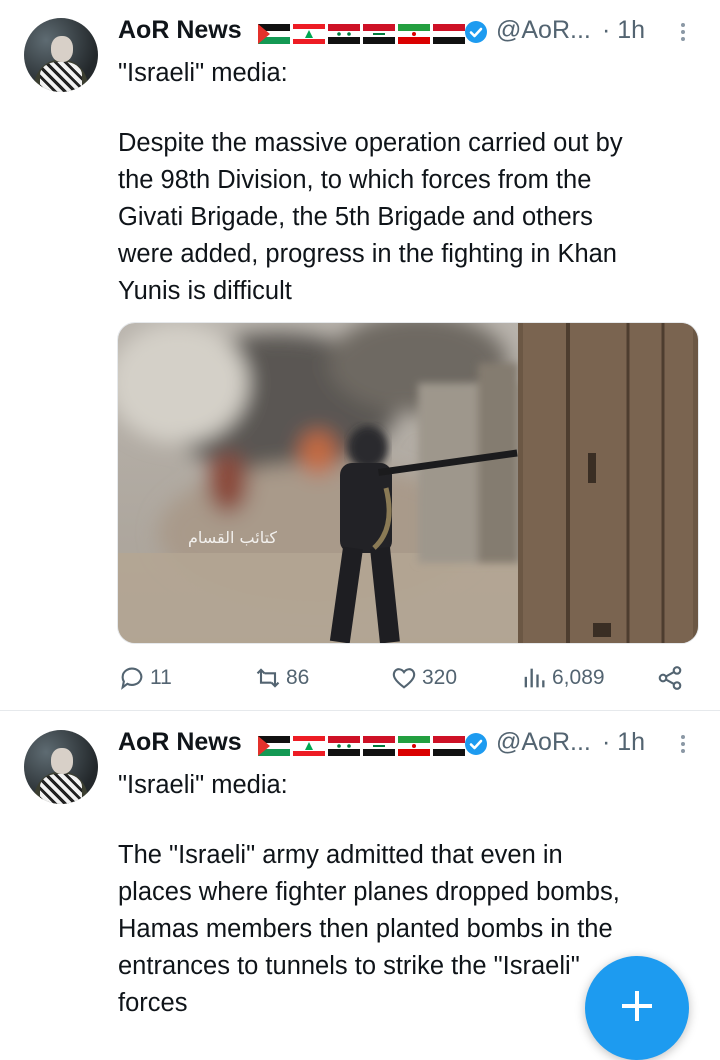 The image size is (720, 1060). What do you see at coordinates (298, 677) in the screenshot?
I see `retweet-count: 86` at bounding box center [298, 677].